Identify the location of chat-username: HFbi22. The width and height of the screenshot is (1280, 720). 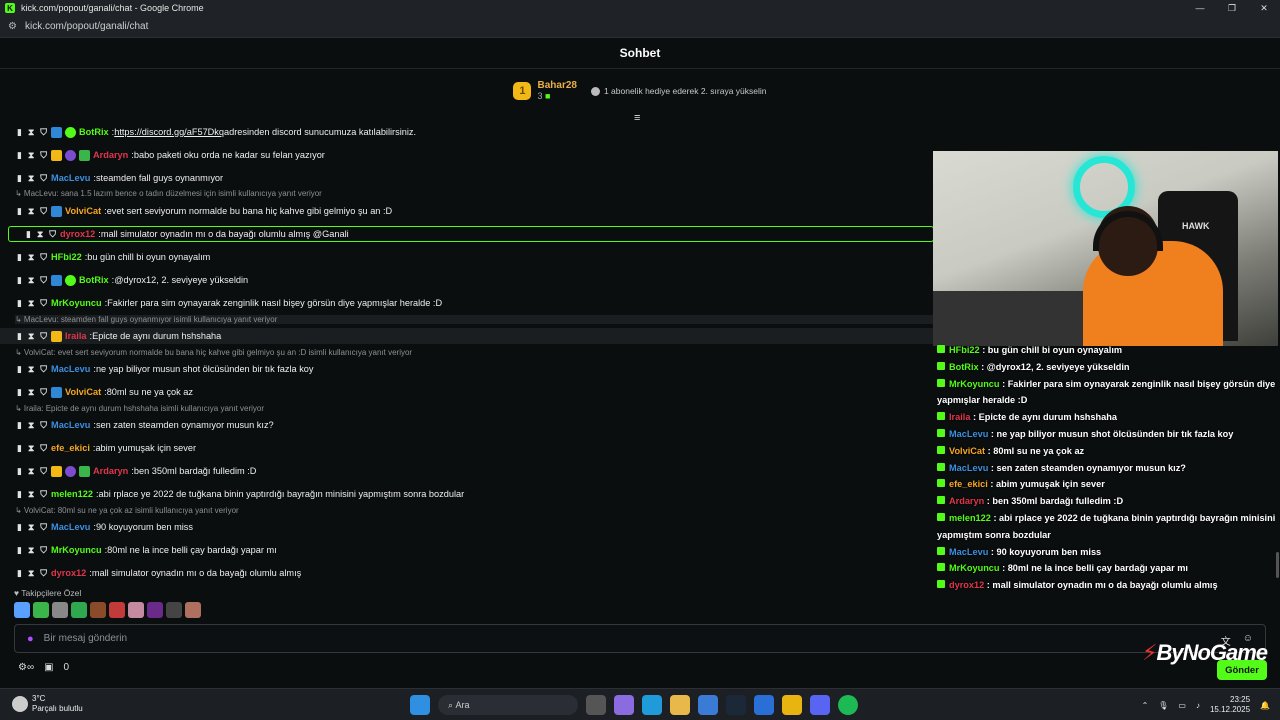
(66, 257).